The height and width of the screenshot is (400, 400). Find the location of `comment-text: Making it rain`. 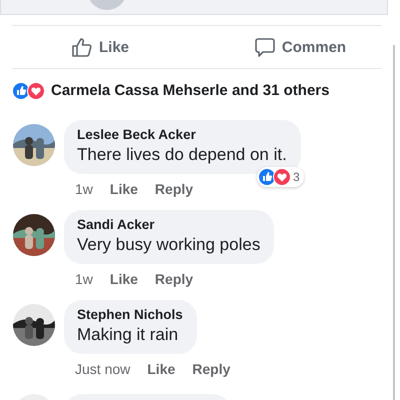

comment-text: Making it rain is located at coordinates (128, 335).